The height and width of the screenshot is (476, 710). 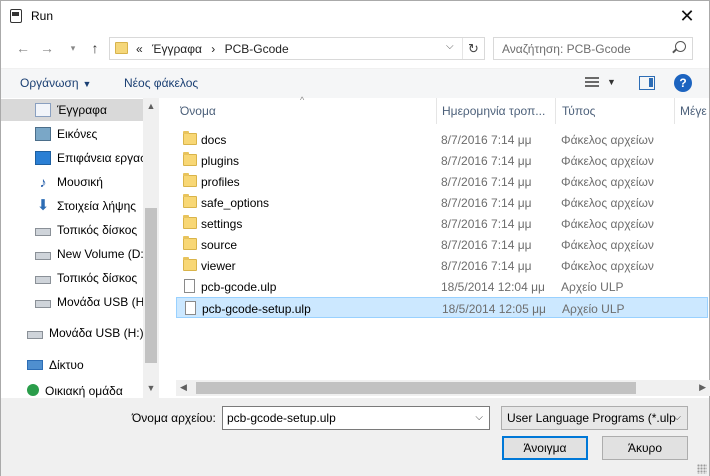 What do you see at coordinates (220, 182) in the screenshot?
I see `file-name: profiles` at bounding box center [220, 182].